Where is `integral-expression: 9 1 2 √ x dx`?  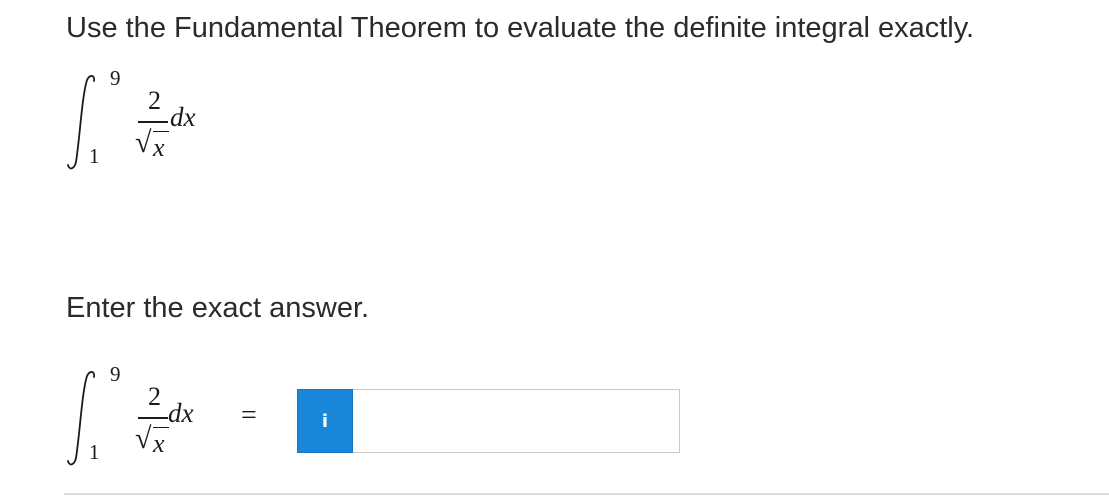 integral-expression: 9 1 2 √ x dx is located at coordinates (156, 121).